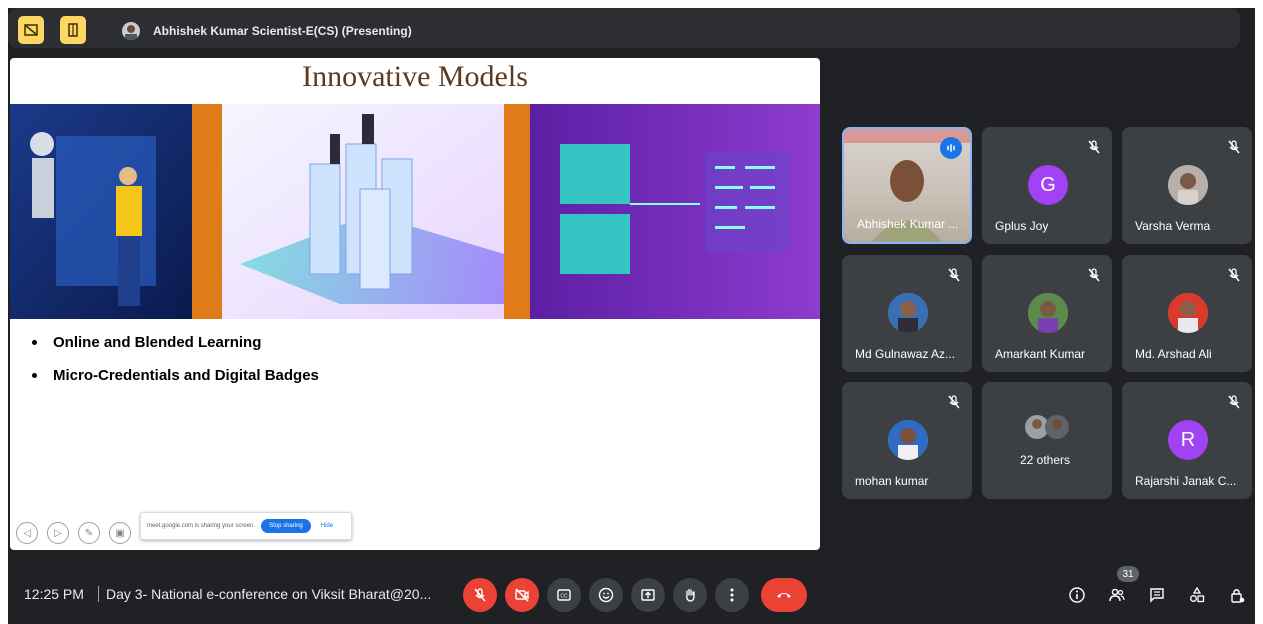  What do you see at coordinates (1047, 427) in the screenshot?
I see `others-avatars-icon` at bounding box center [1047, 427].